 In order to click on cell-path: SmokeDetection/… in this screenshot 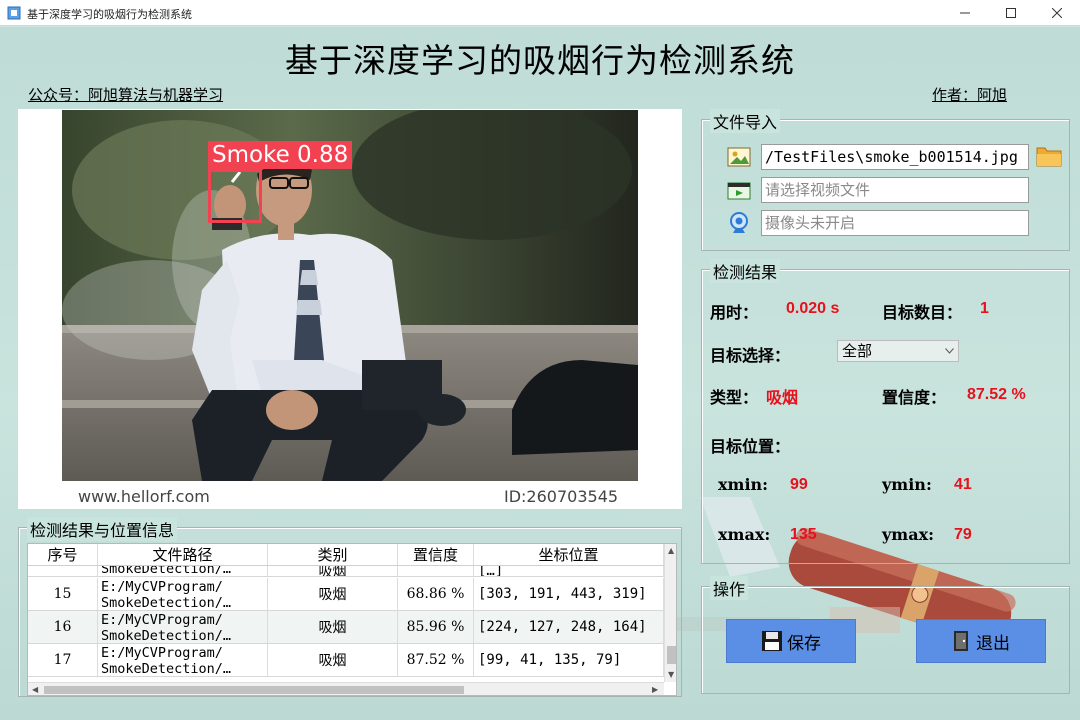, I will do `click(183, 571)`.